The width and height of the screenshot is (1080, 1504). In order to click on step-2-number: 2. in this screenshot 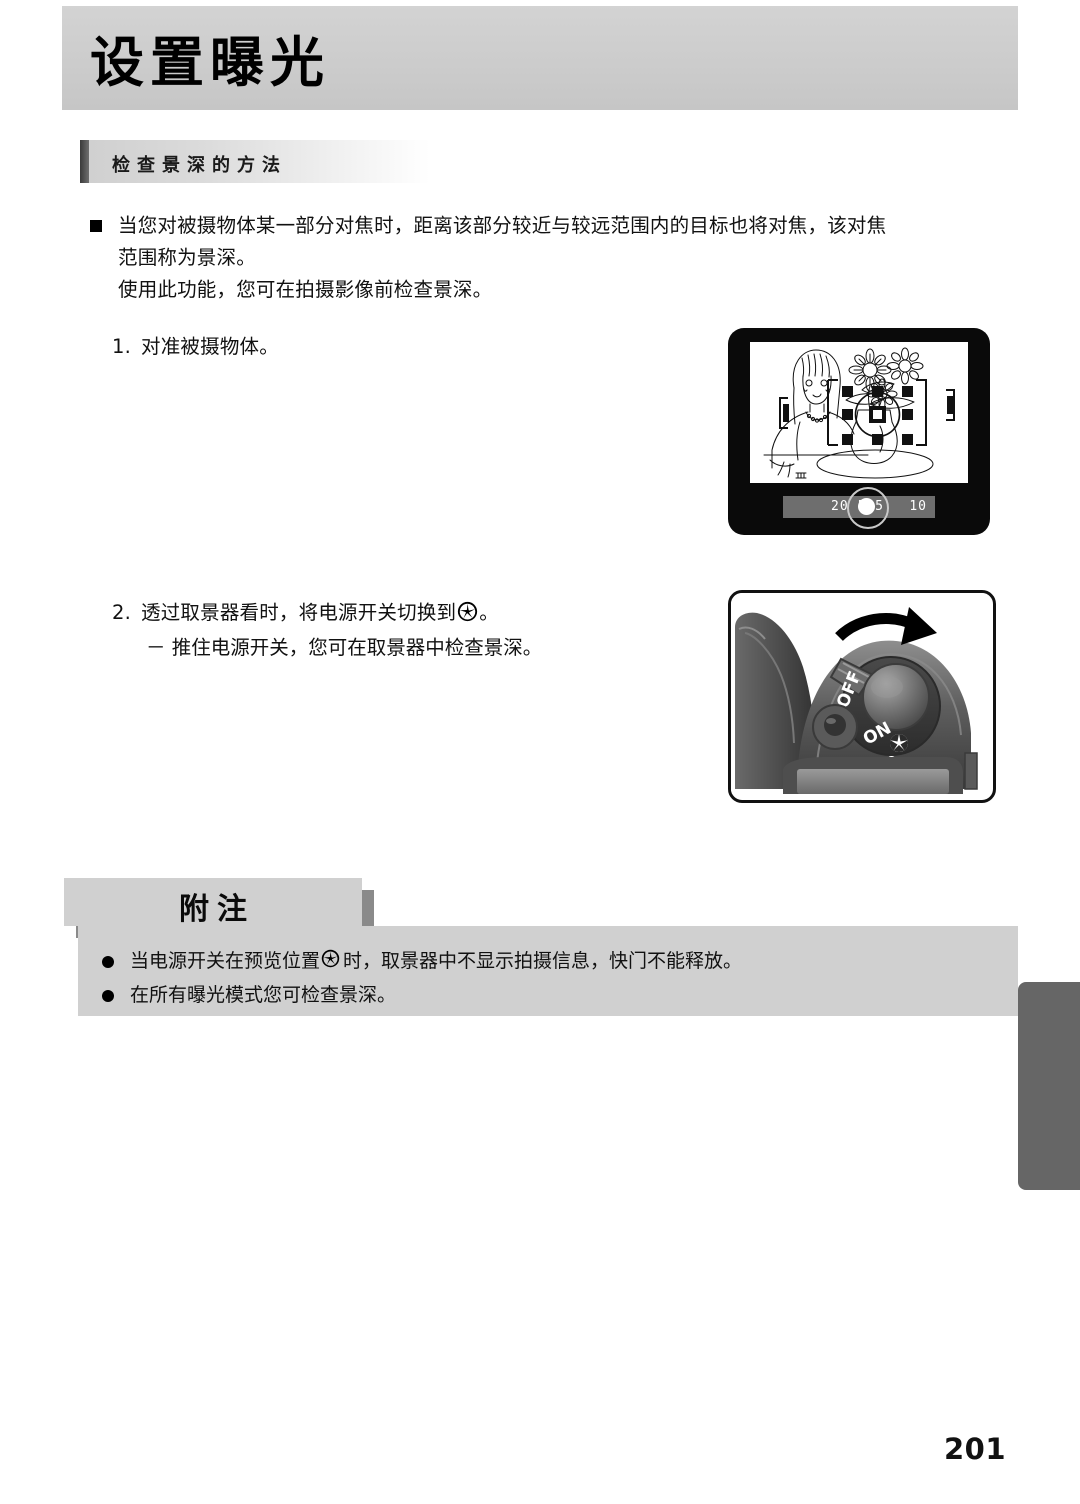, I will do `click(122, 612)`.